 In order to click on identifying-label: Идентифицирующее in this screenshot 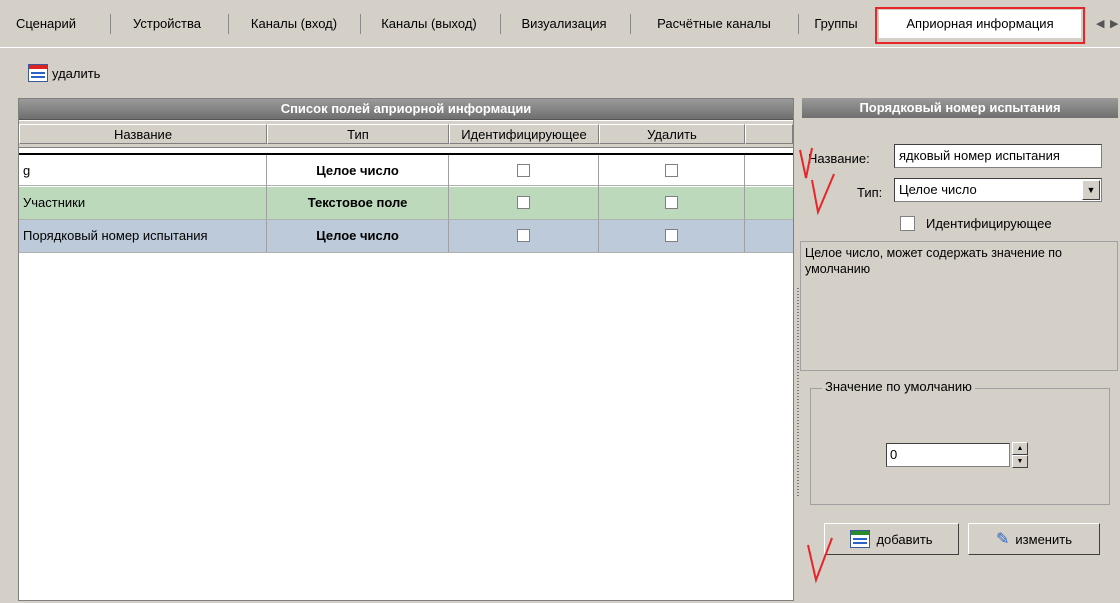, I will do `click(989, 223)`.